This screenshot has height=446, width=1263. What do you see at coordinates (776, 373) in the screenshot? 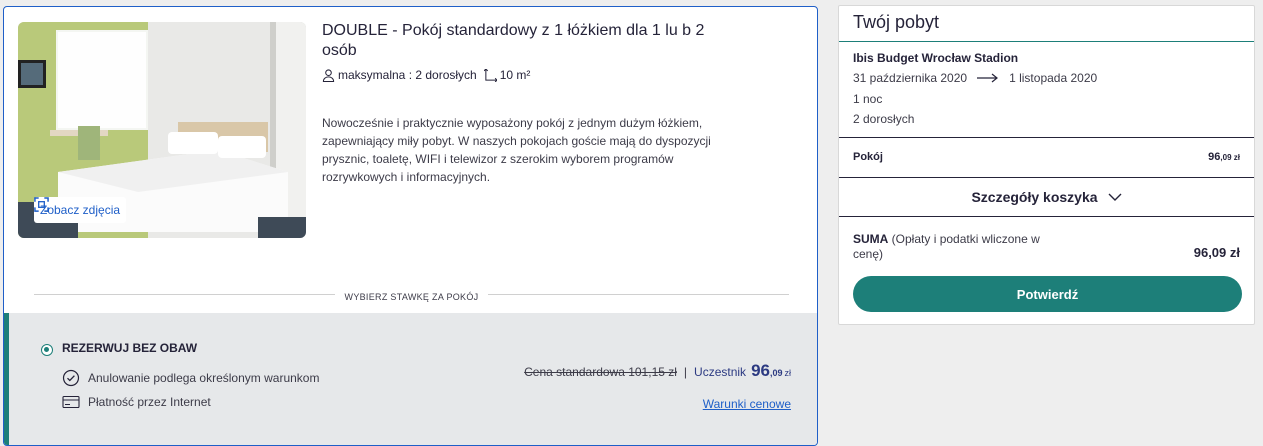
I see `member-price-decimals: ,09` at bounding box center [776, 373].